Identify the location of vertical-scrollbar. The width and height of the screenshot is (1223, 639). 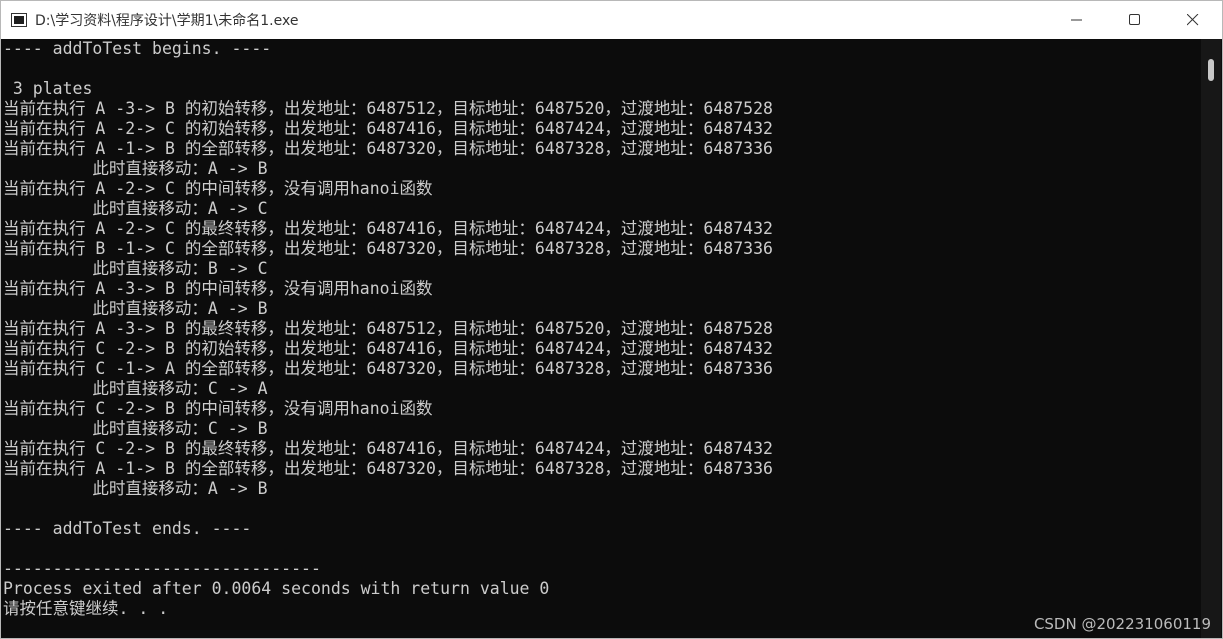
(1211, 338).